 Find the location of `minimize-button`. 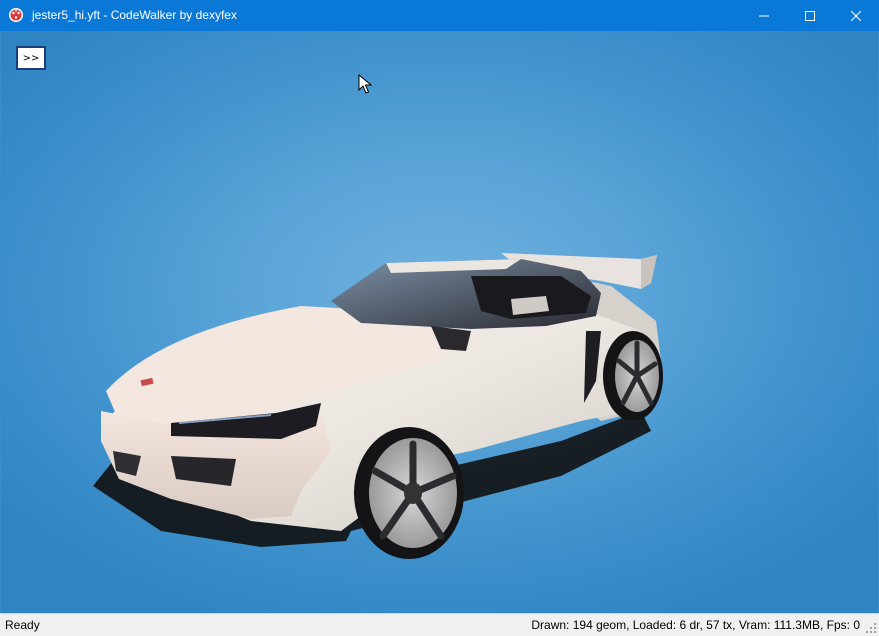

minimize-button is located at coordinates (764, 15).